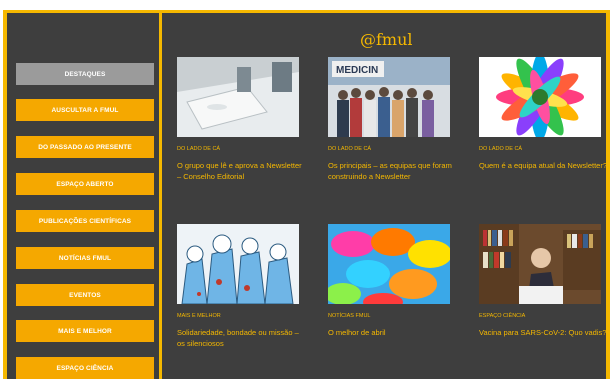 The image size is (614, 381). What do you see at coordinates (357, 70) in the screenshot?
I see `svg-text: MEDICIN` at bounding box center [357, 70].